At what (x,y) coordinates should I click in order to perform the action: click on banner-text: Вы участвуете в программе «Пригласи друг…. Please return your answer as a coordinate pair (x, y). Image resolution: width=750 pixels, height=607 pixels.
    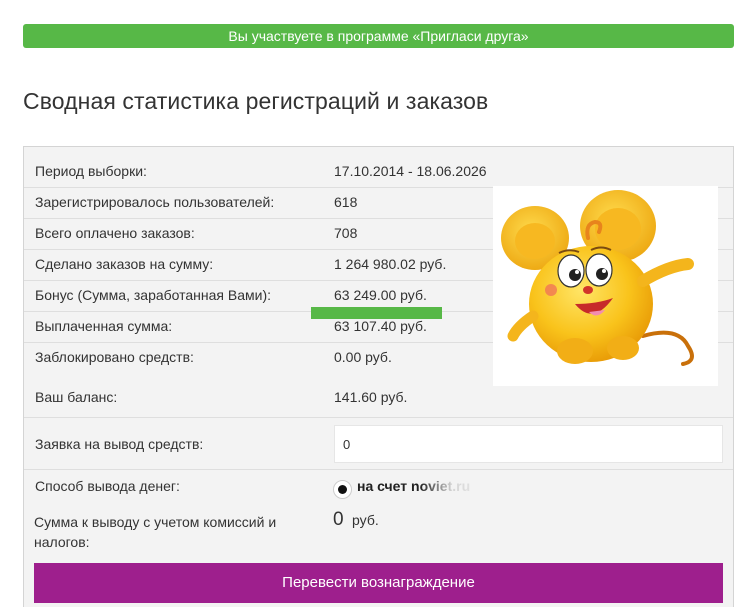
    Looking at the image, I should click on (378, 36).